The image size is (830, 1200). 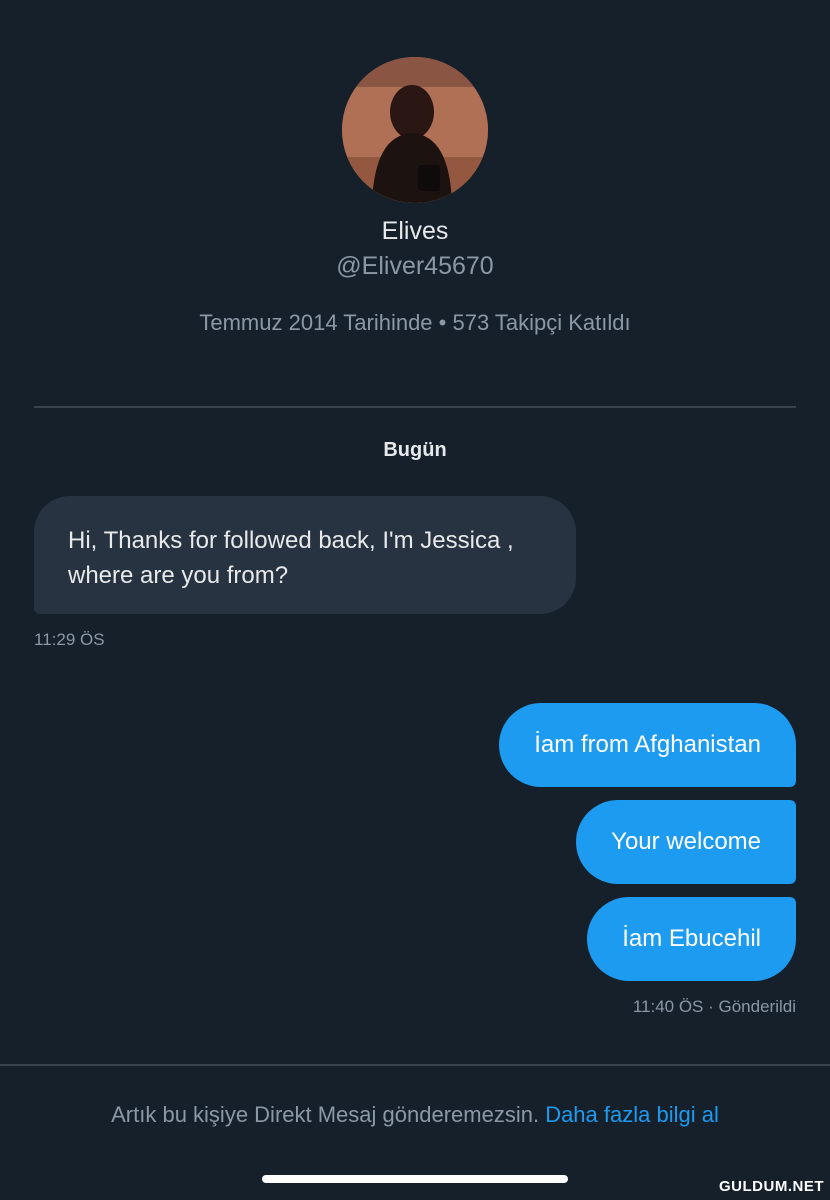 I want to click on date-separator: Bugün, so click(x=415, y=450).